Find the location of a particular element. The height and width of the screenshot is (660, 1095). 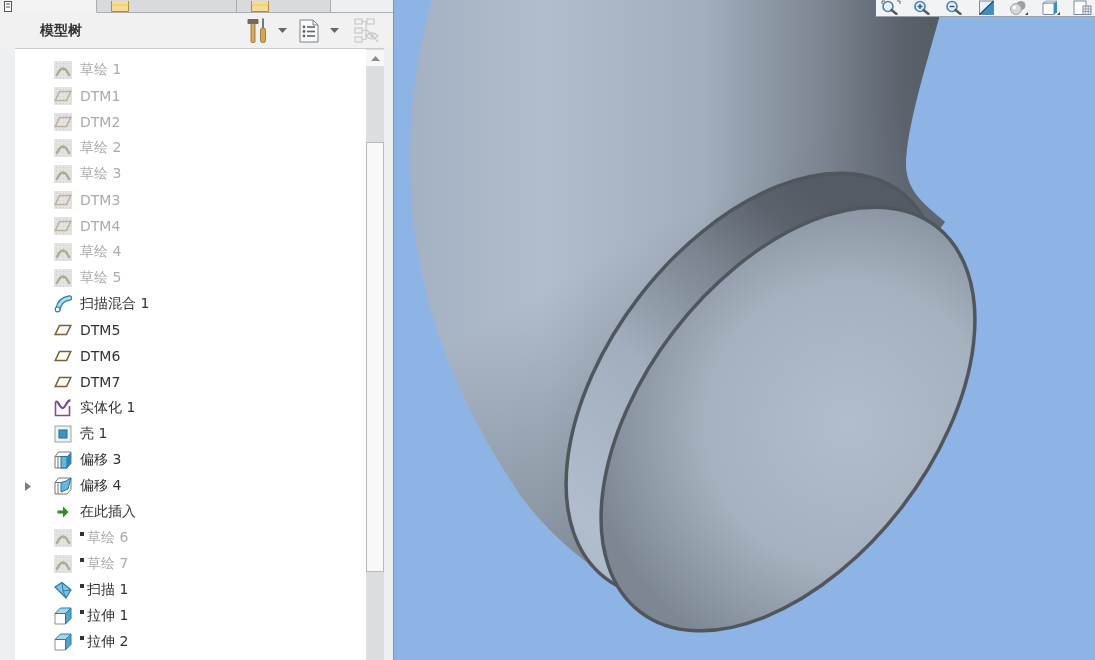

tree-item: 偏移 3 is located at coordinates (88, 460).